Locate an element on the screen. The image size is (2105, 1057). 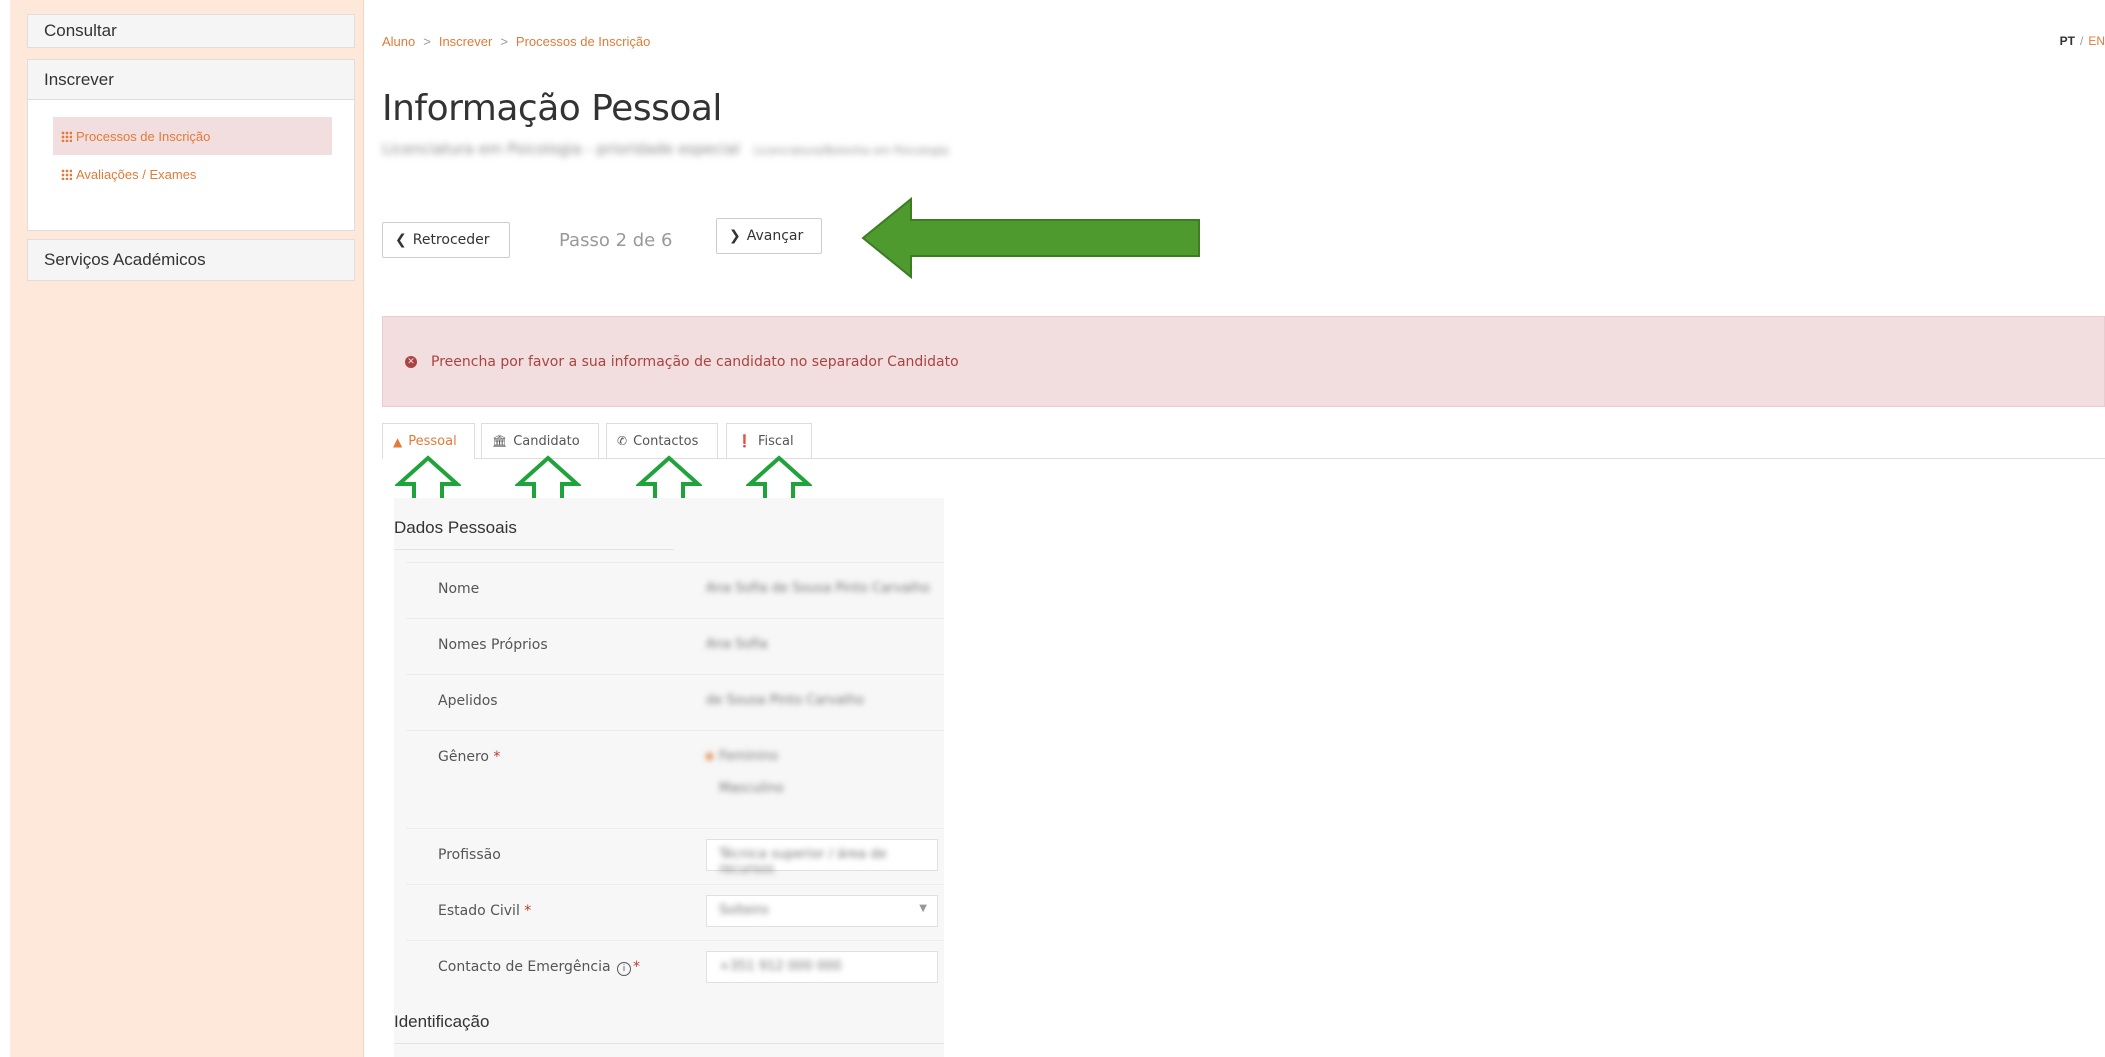
breadcrumb: Aluno > Inscrever > Processos de Inscrição is located at coordinates (516, 41).